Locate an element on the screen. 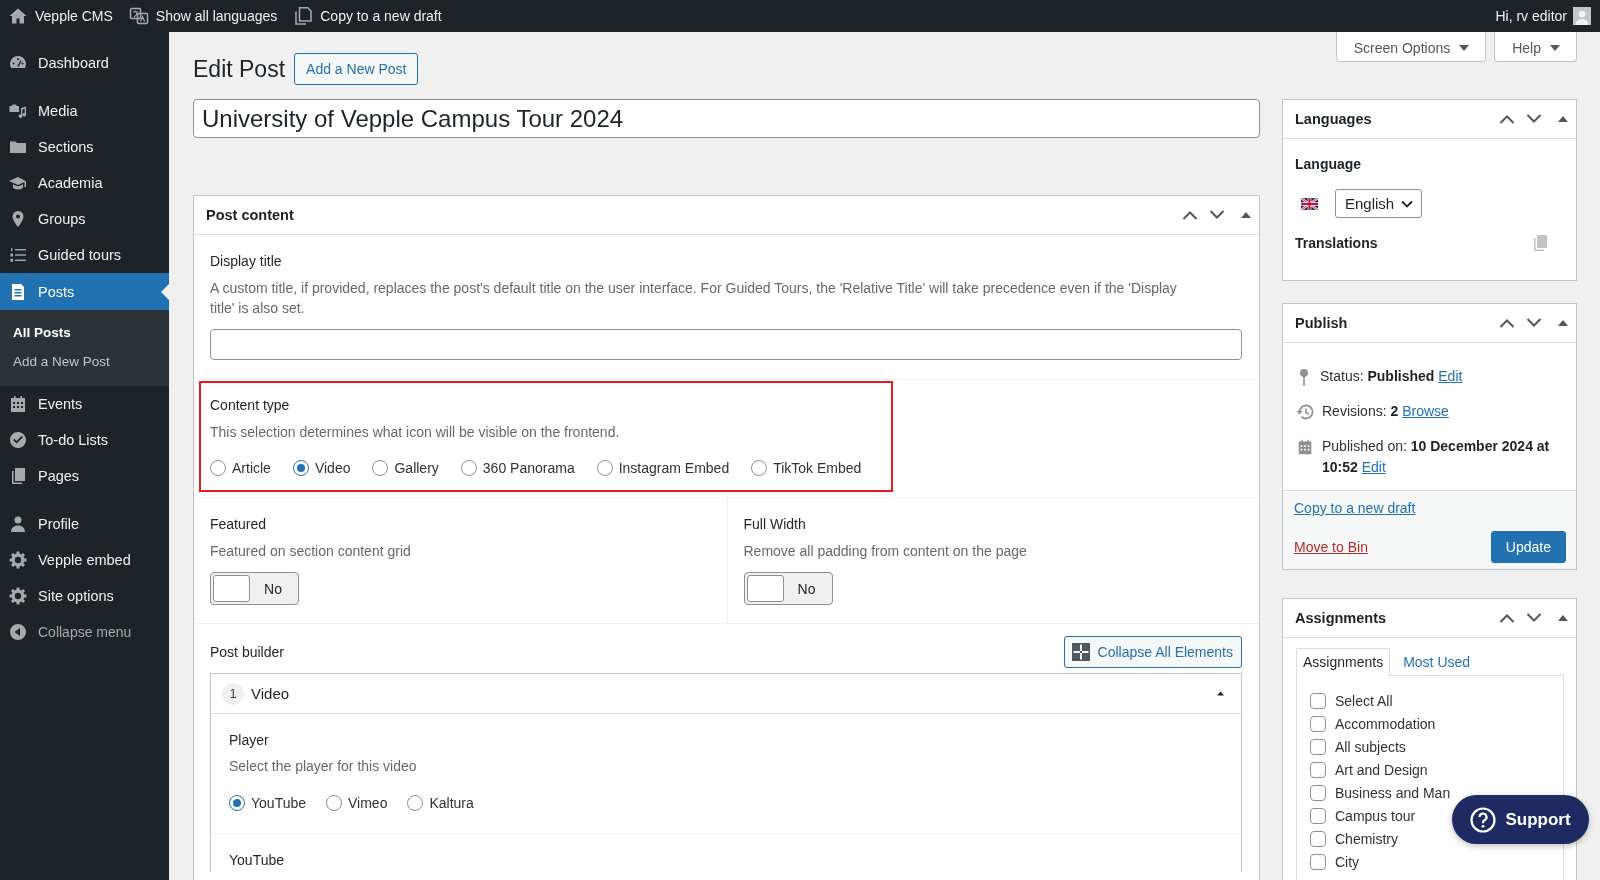 Image resolution: width=1600 pixels, height=880 pixels. calendar-icon is located at coordinates (1305, 447).